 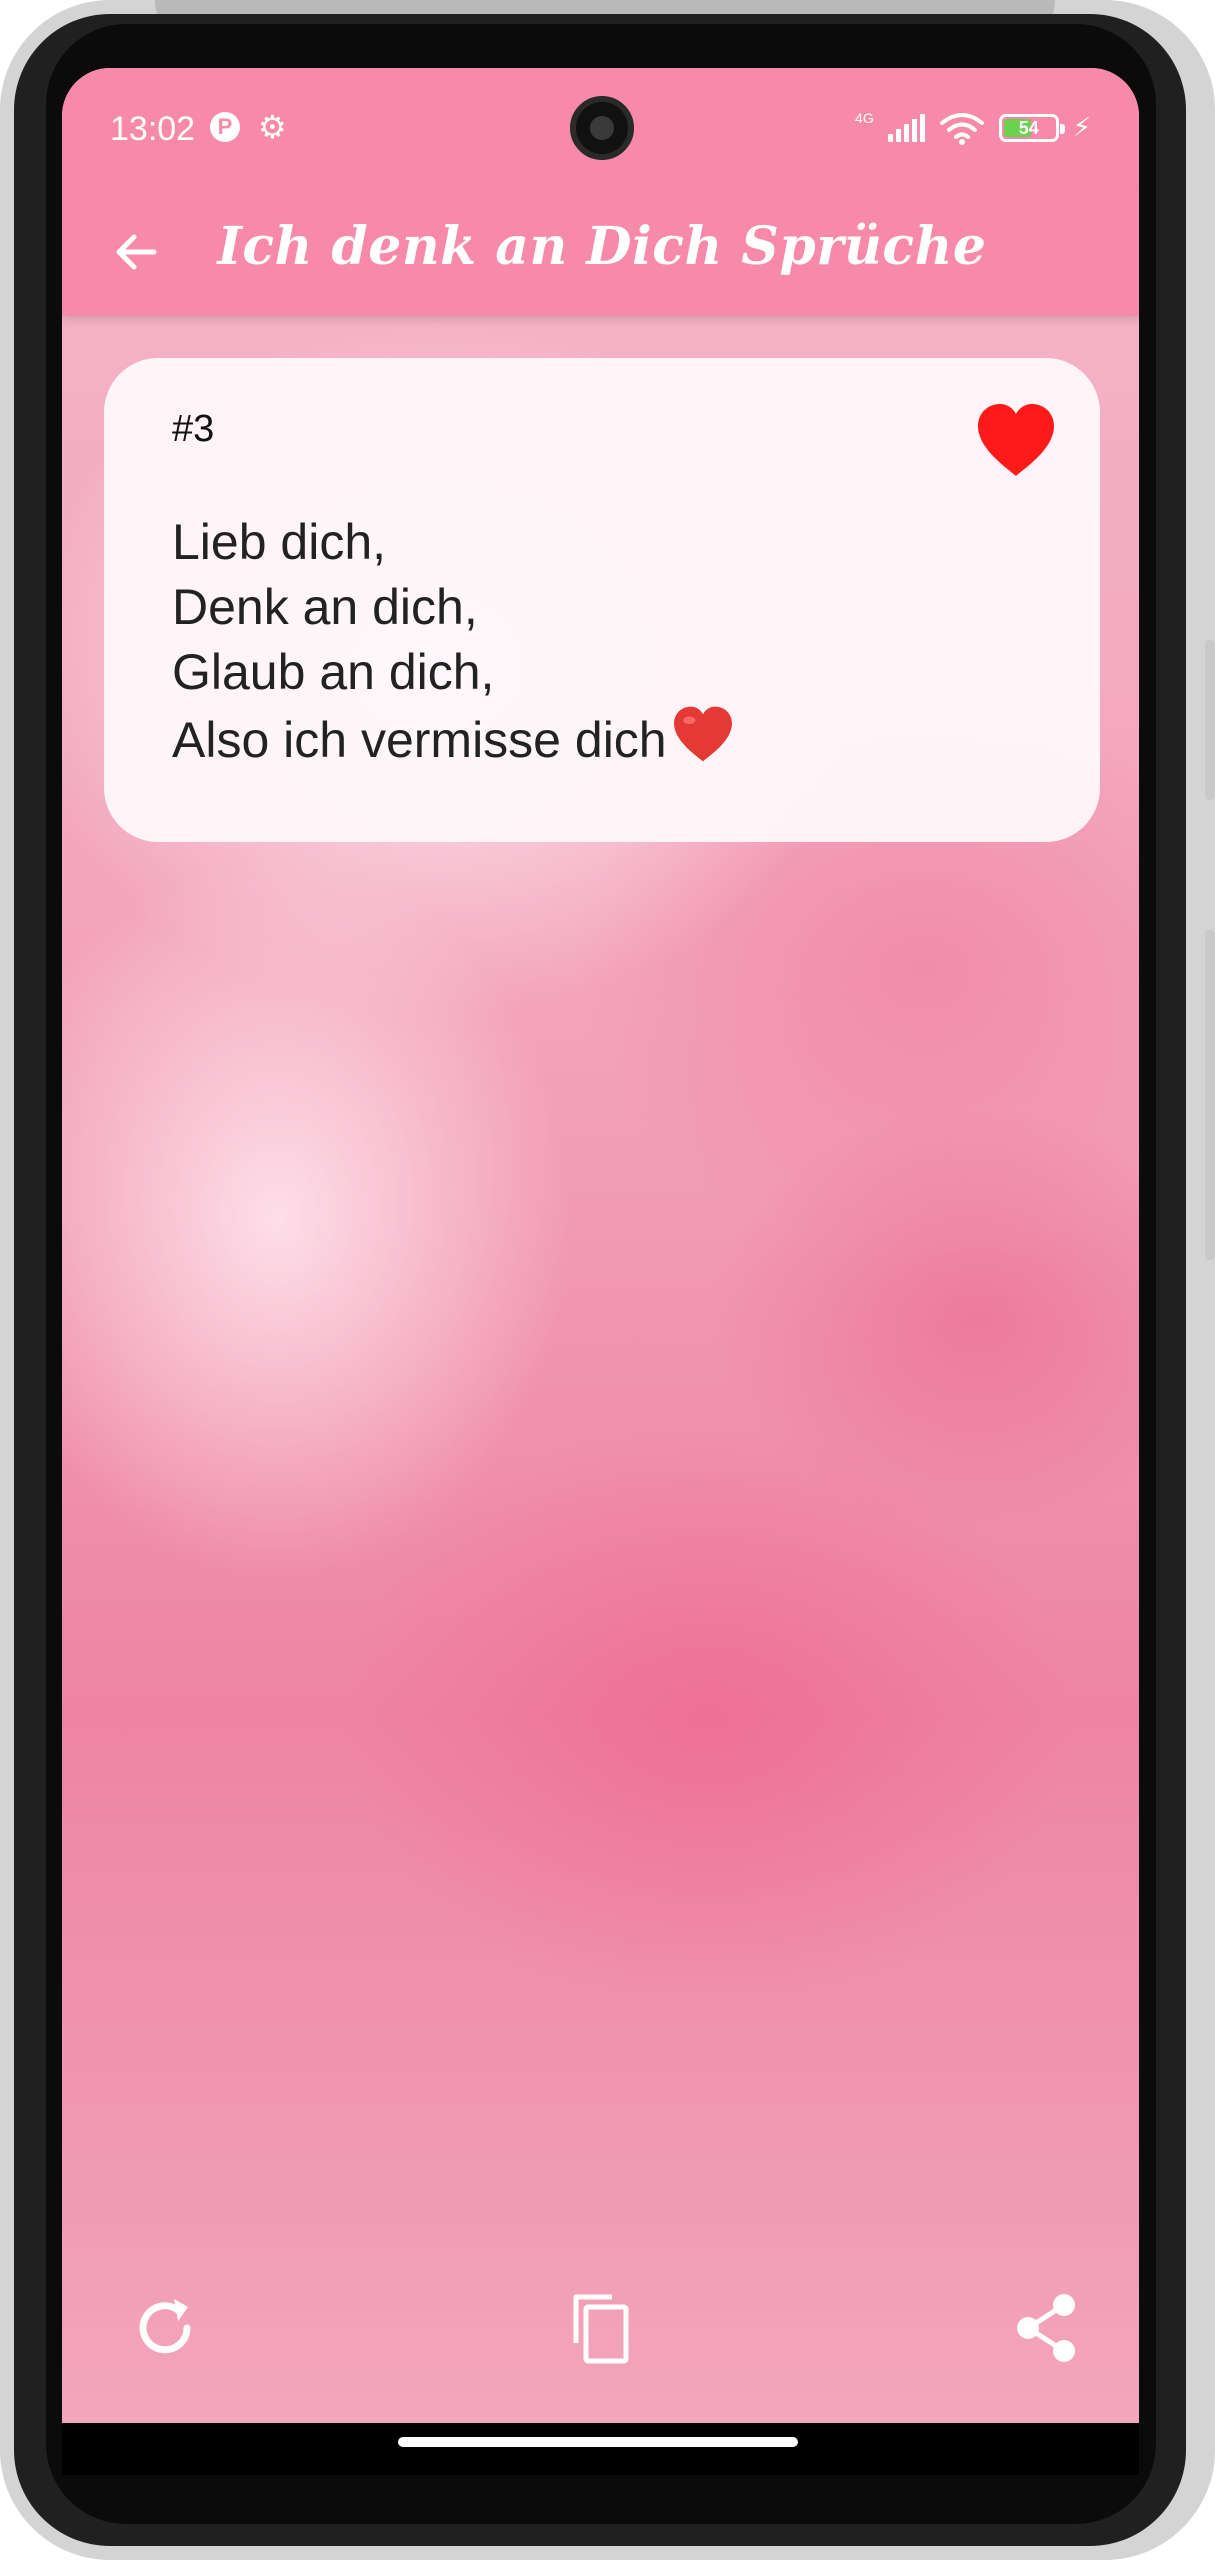 I want to click on quote-line: Also ich vermisse dich, so click(x=419, y=740).